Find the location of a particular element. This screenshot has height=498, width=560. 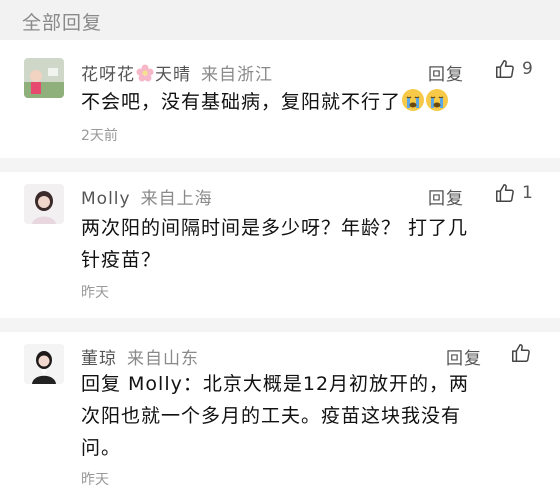

location-label: 来自上海 is located at coordinates (176, 199).